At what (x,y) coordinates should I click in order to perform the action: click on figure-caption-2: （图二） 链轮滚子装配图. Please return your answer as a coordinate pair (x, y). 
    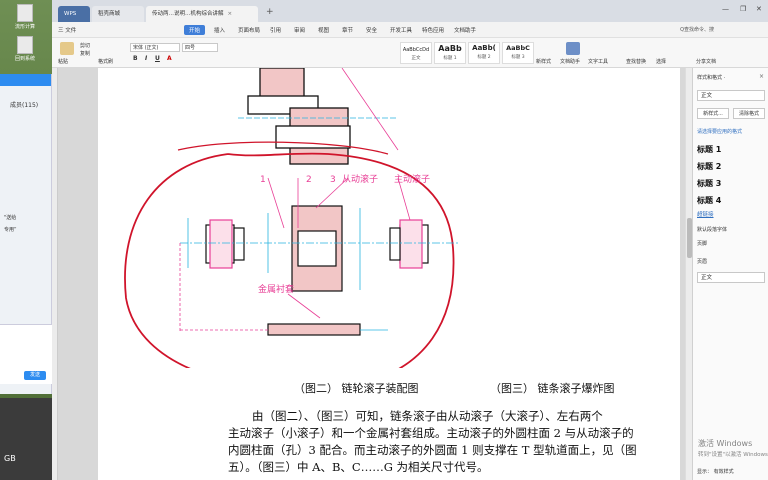
    Looking at the image, I should click on (356, 388).